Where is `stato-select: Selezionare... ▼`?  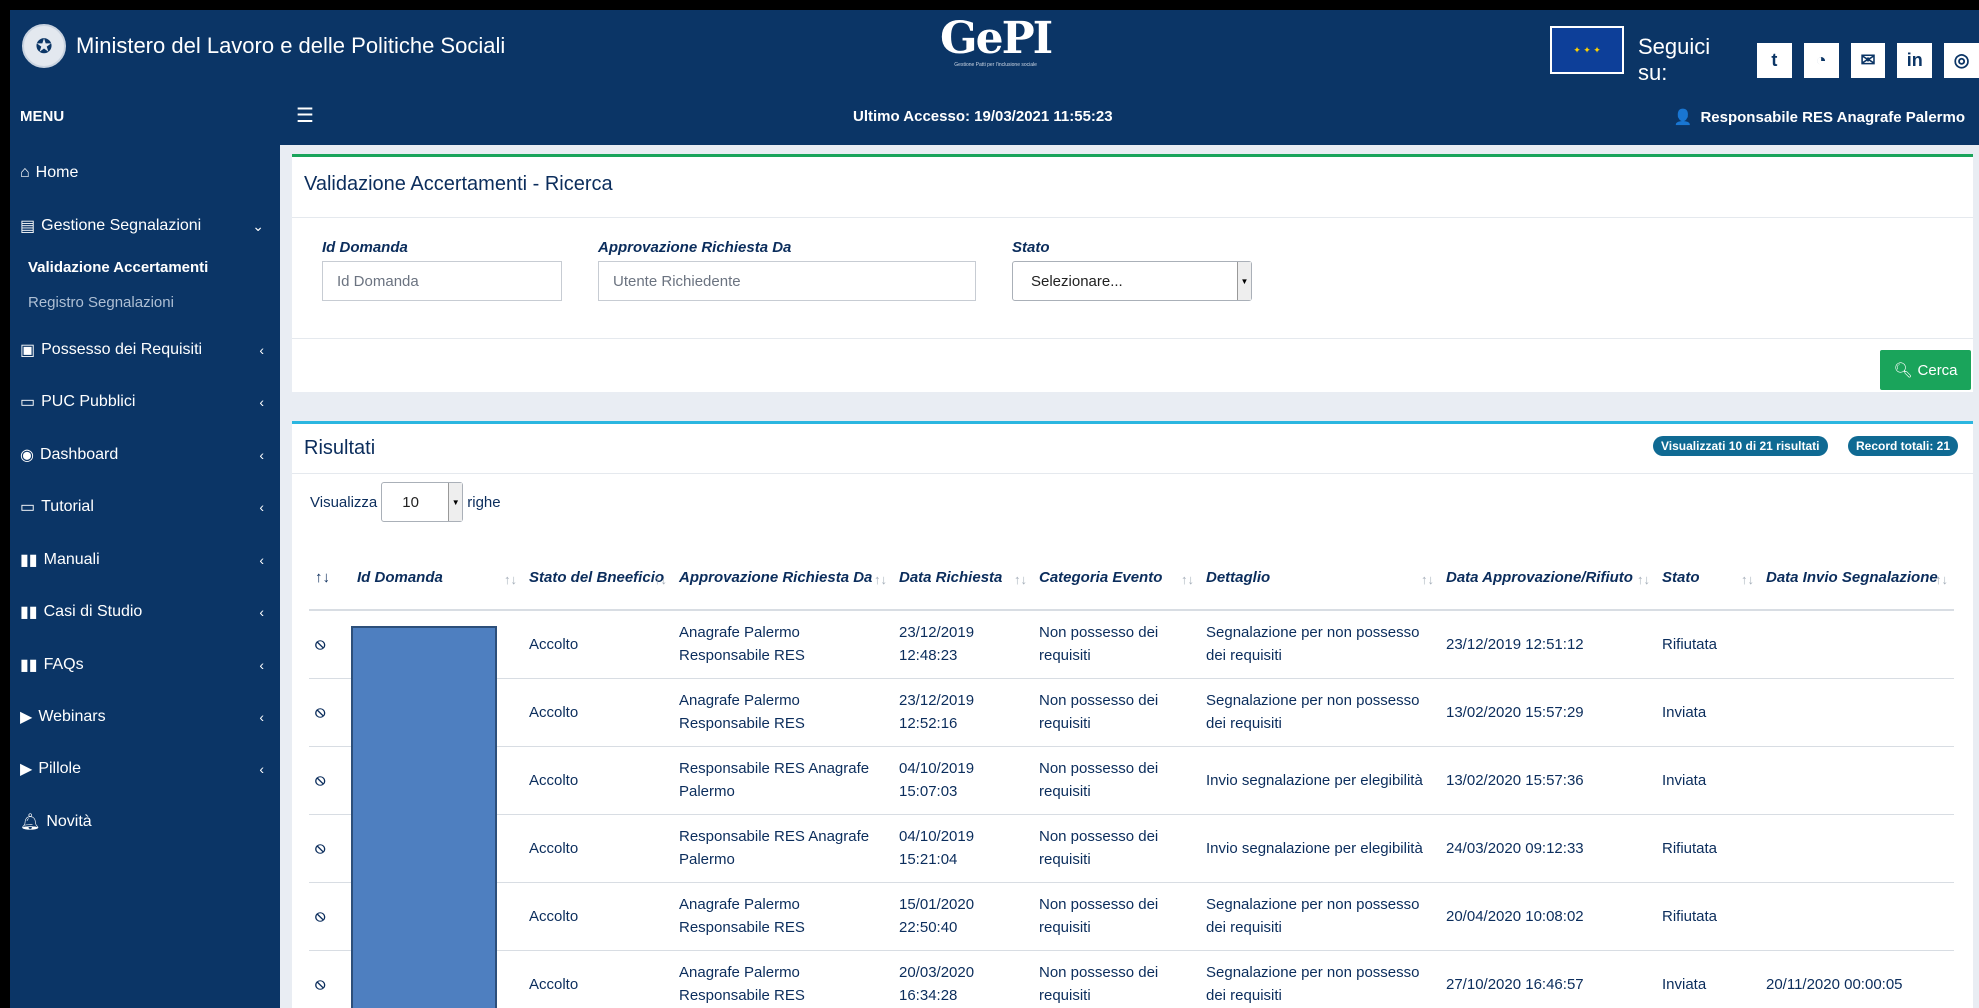
stato-select: Selezionare... ▼ is located at coordinates (1132, 281).